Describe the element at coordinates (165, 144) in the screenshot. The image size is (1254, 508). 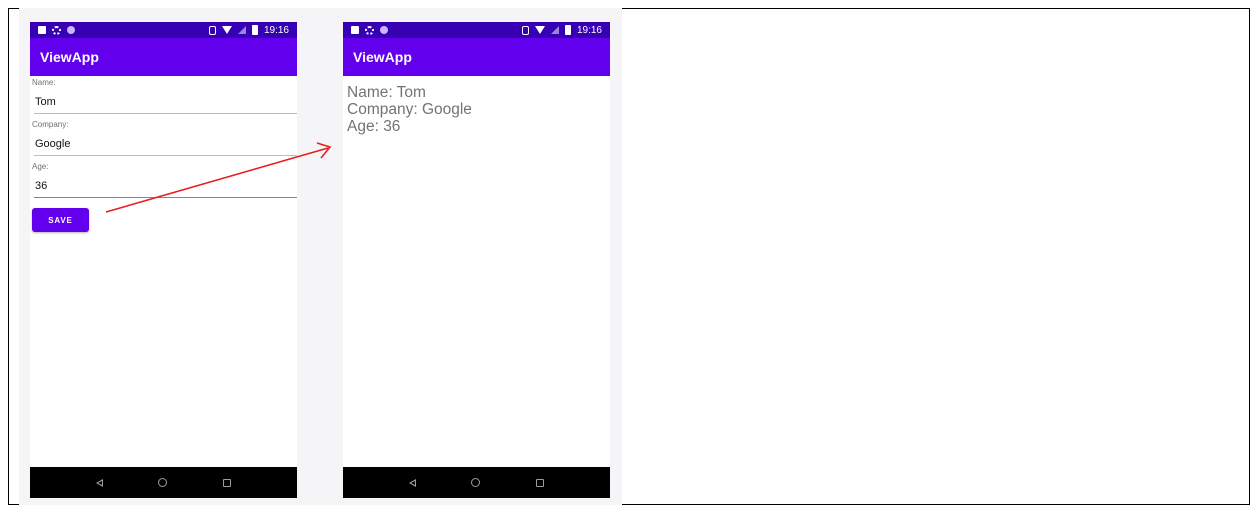
I see `company-input: Google` at that location.